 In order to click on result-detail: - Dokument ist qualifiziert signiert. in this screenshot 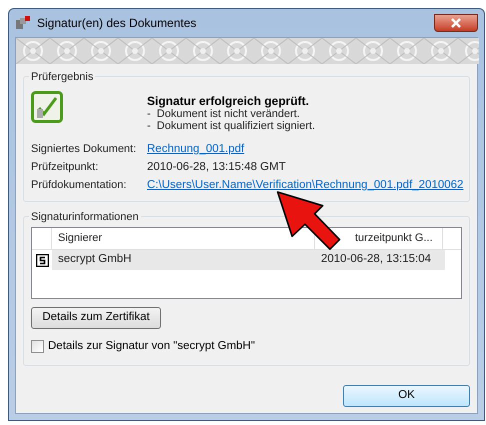, I will do `click(231, 126)`.